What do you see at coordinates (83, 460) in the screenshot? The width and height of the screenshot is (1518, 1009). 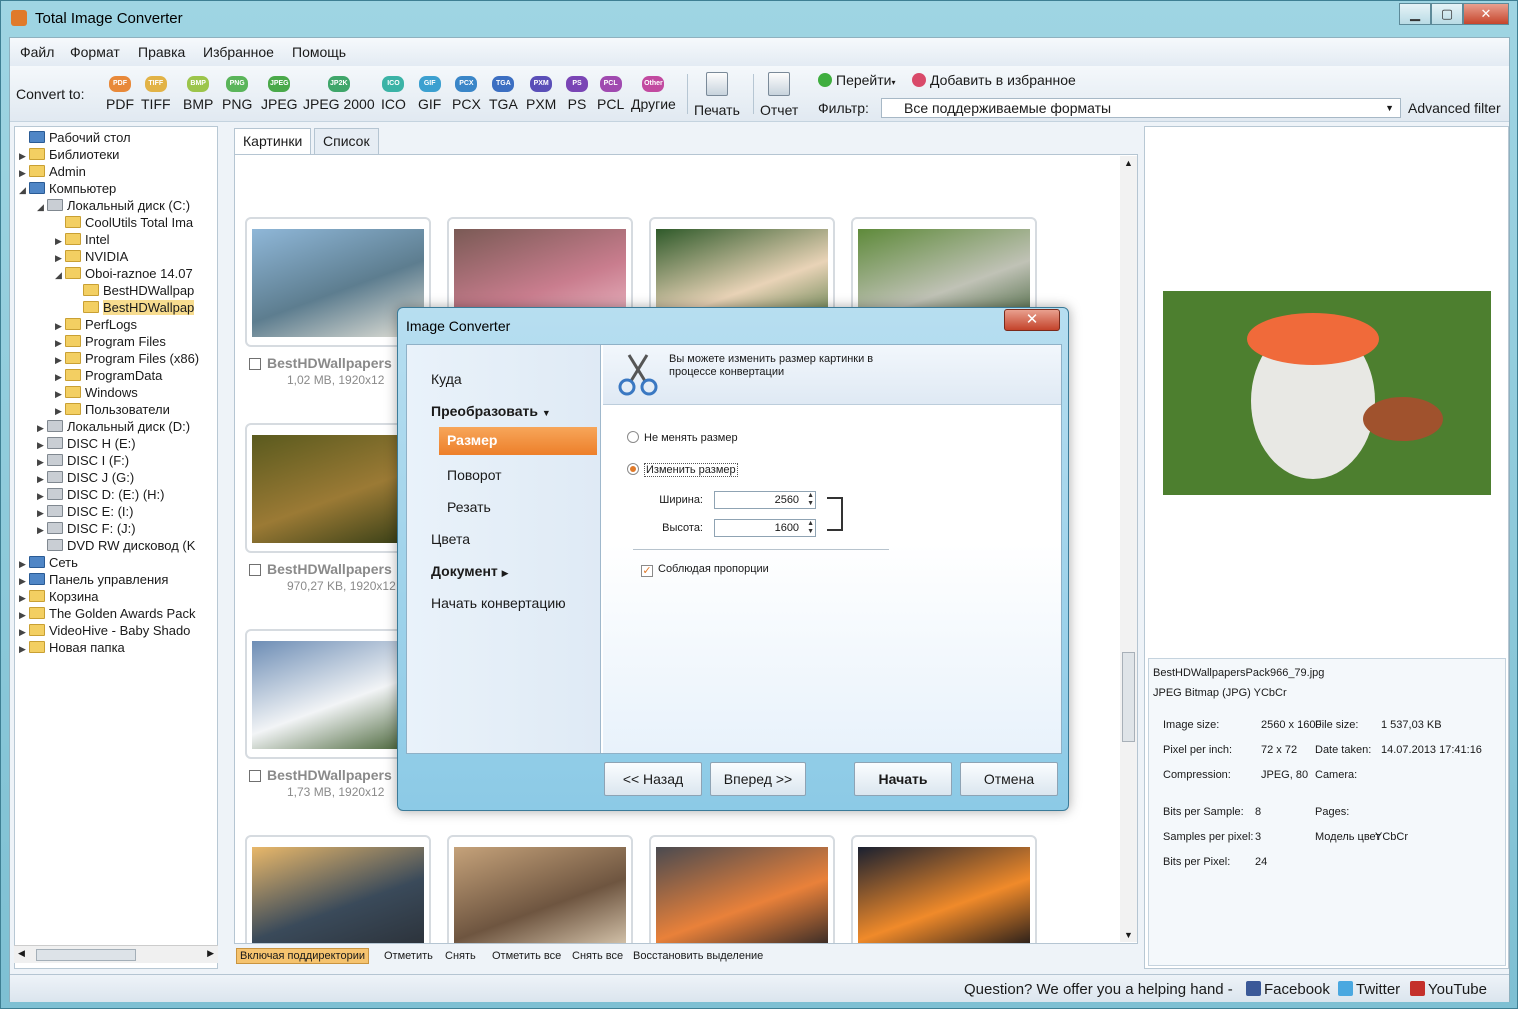 I see `tree-node: ▶ DISC I (F:)` at bounding box center [83, 460].